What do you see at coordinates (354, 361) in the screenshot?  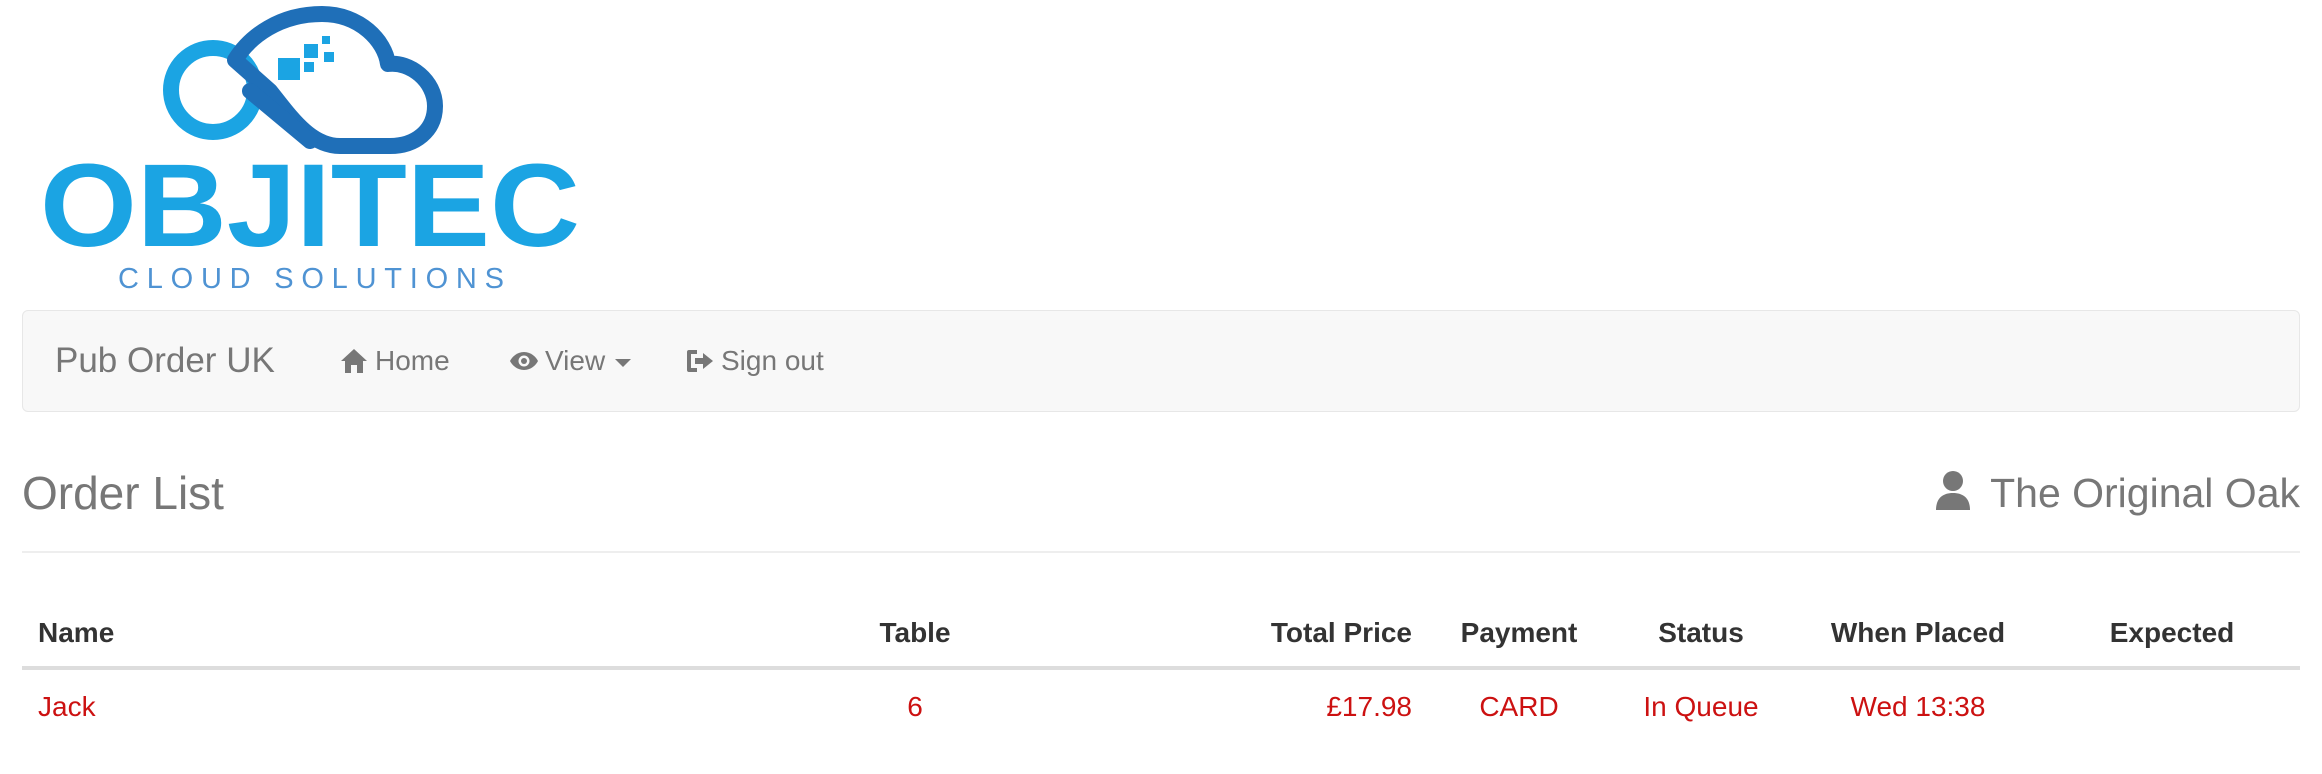 I see `home-icon` at bounding box center [354, 361].